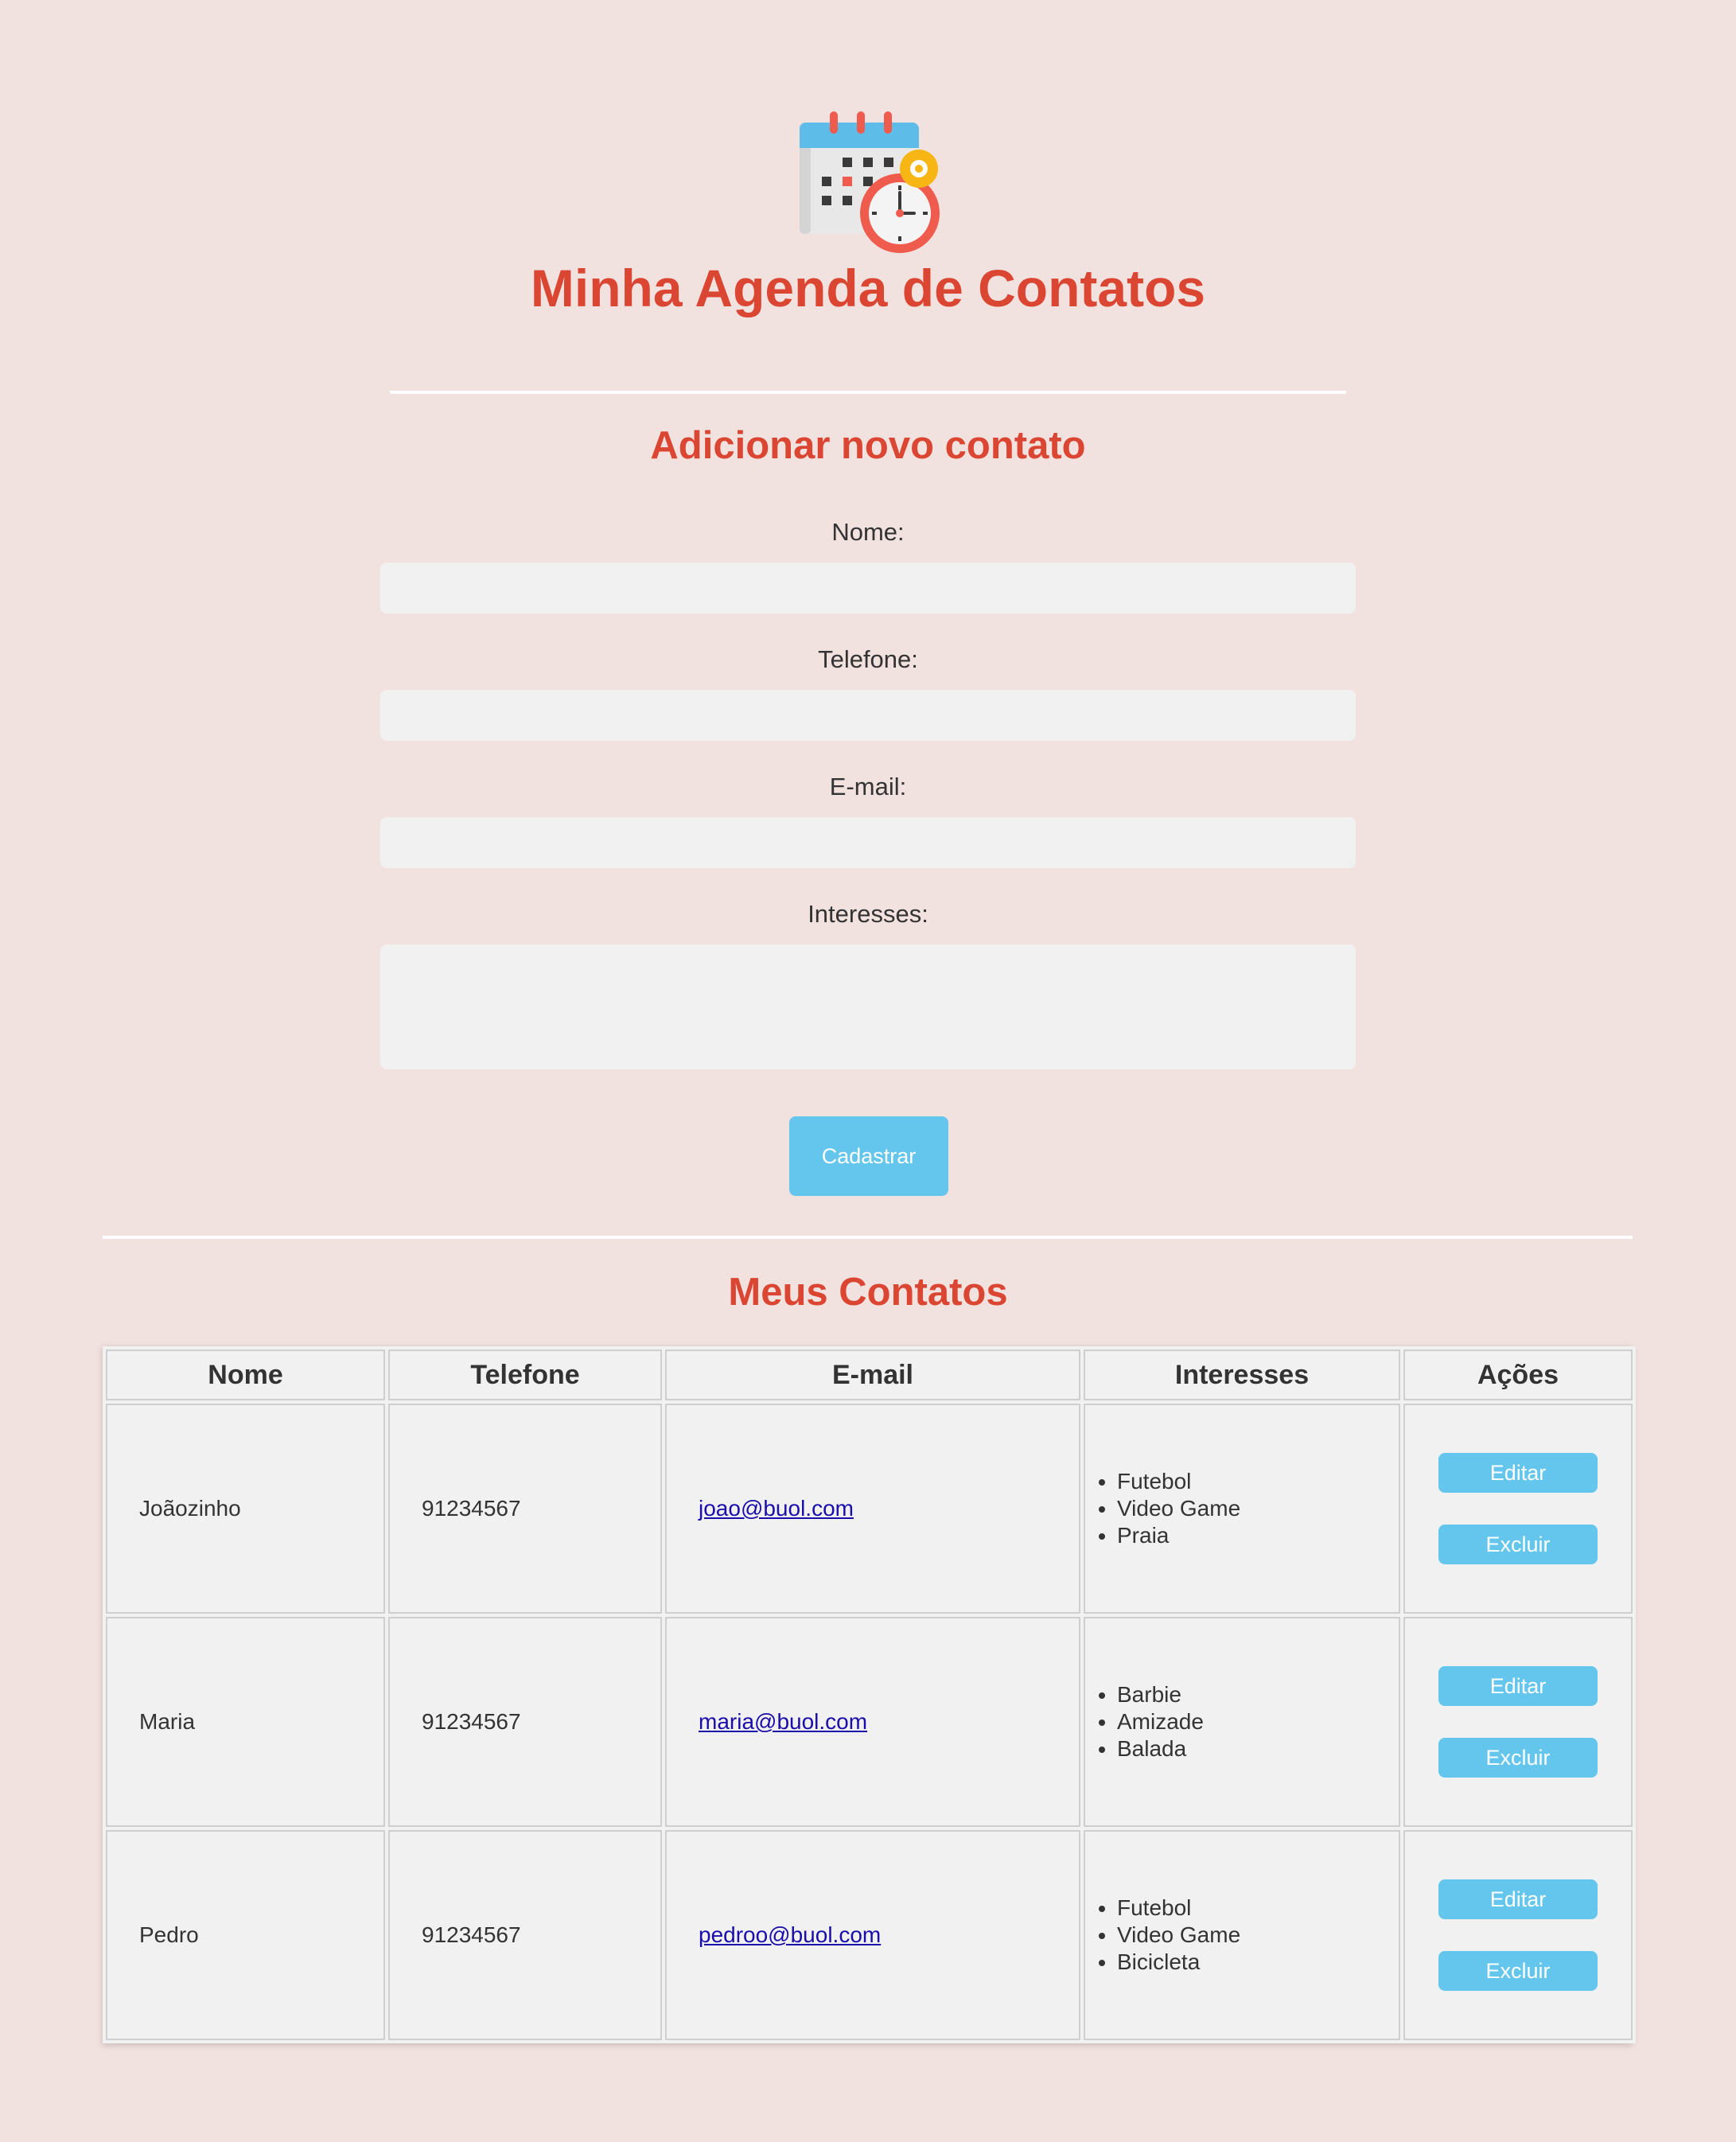 The width and height of the screenshot is (1736, 2142). Describe the element at coordinates (783, 1721) in the screenshot. I see `contact-email-link: maria@buol.com` at that location.